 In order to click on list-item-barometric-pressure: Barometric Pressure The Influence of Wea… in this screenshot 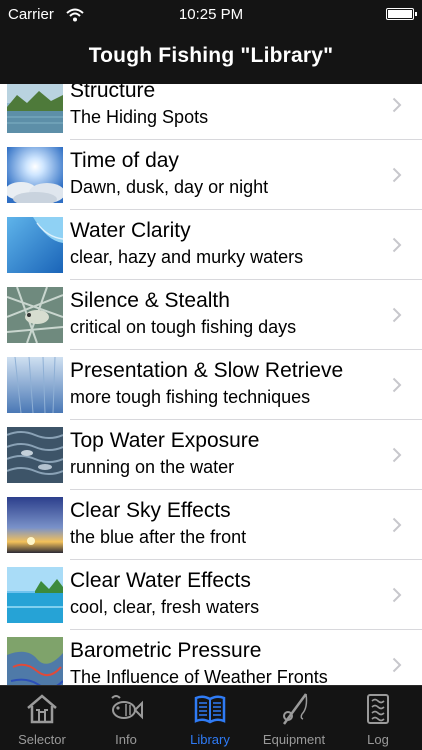, I will do `click(211, 657)`.